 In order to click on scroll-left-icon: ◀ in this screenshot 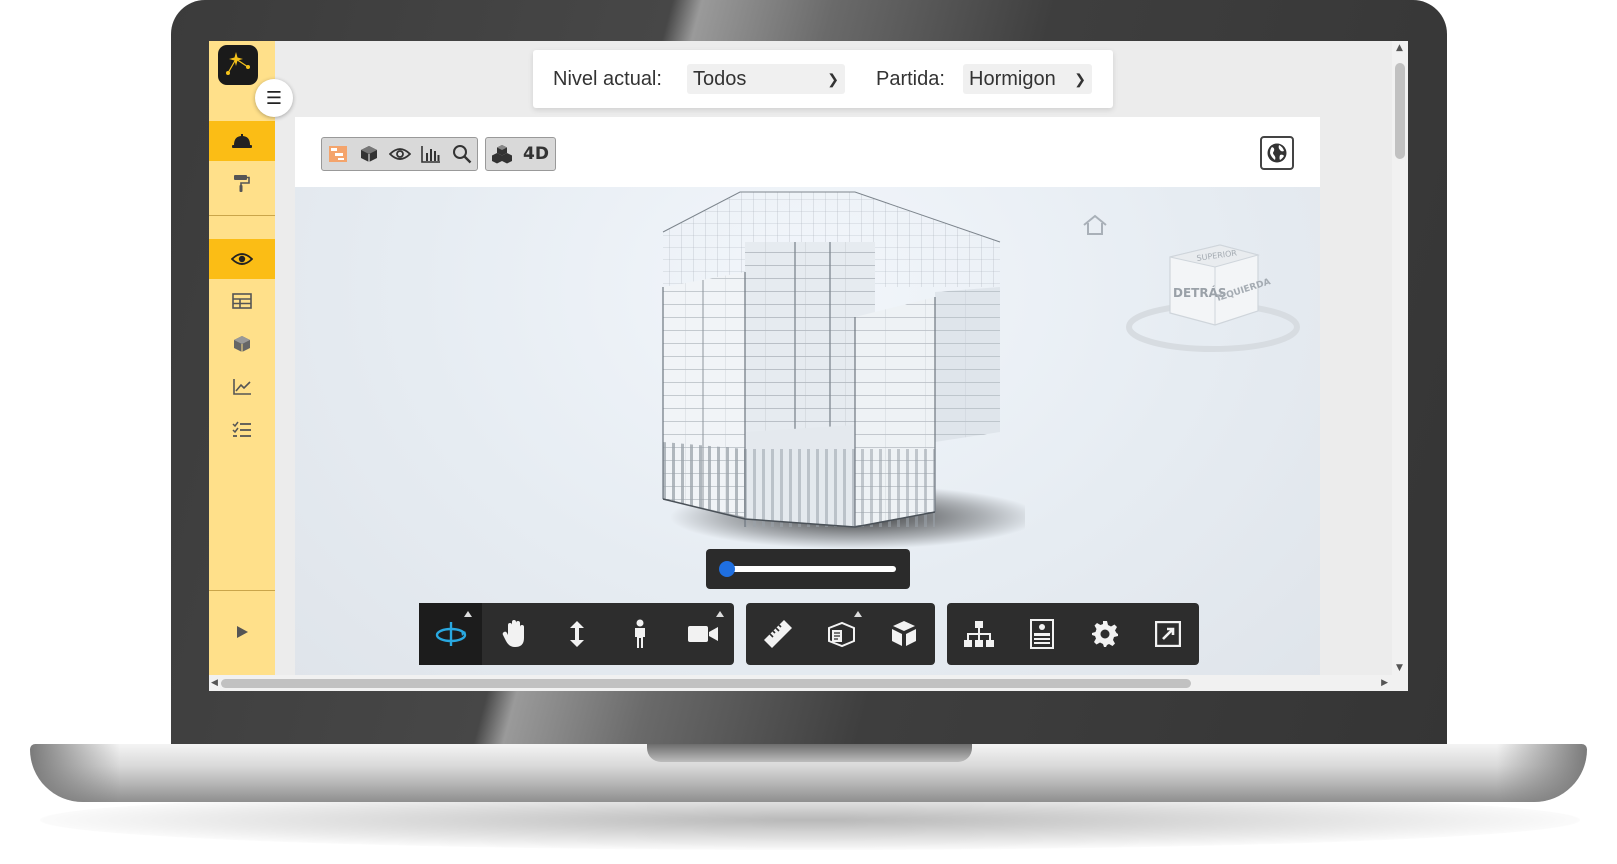, I will do `click(214, 683)`.